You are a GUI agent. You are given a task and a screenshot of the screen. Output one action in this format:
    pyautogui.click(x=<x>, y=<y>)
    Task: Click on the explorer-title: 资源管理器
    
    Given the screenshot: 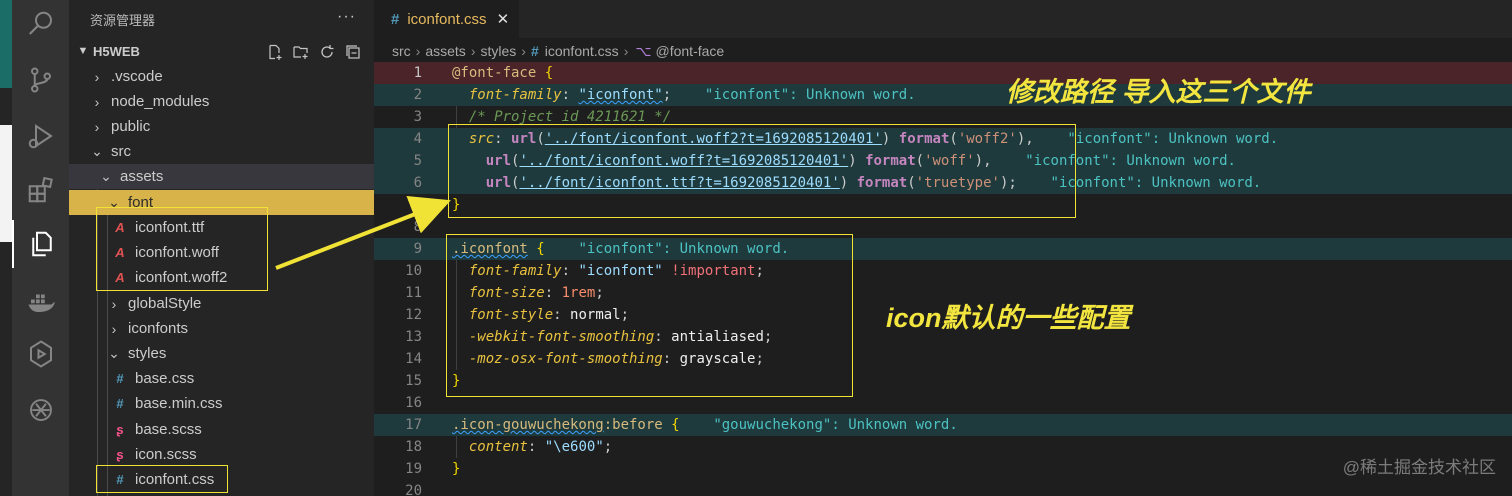 What is the action you would take?
    pyautogui.click(x=123, y=20)
    